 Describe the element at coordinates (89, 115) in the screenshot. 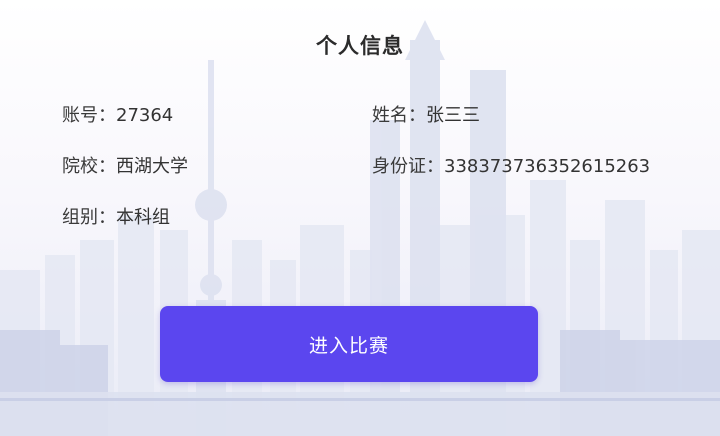

I see `account-label: 账号：` at that location.